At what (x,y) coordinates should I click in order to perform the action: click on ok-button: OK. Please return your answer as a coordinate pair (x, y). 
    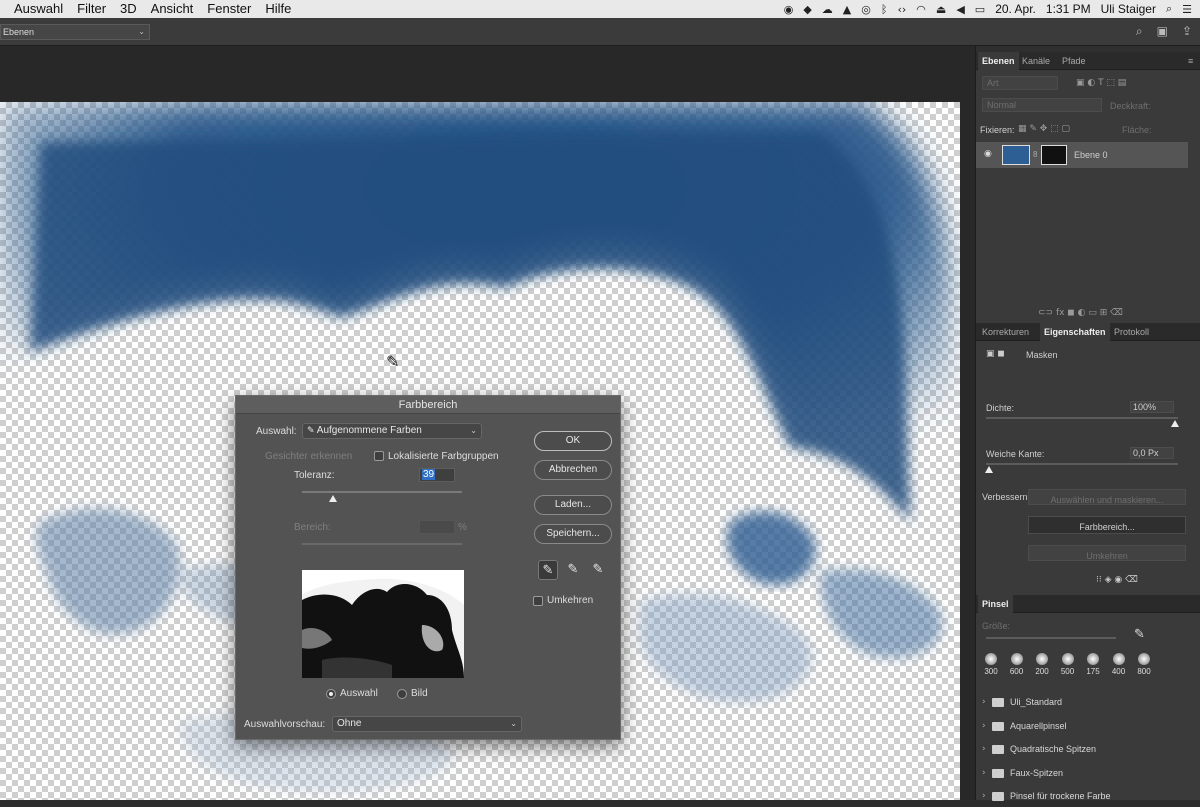
    Looking at the image, I should click on (573, 441).